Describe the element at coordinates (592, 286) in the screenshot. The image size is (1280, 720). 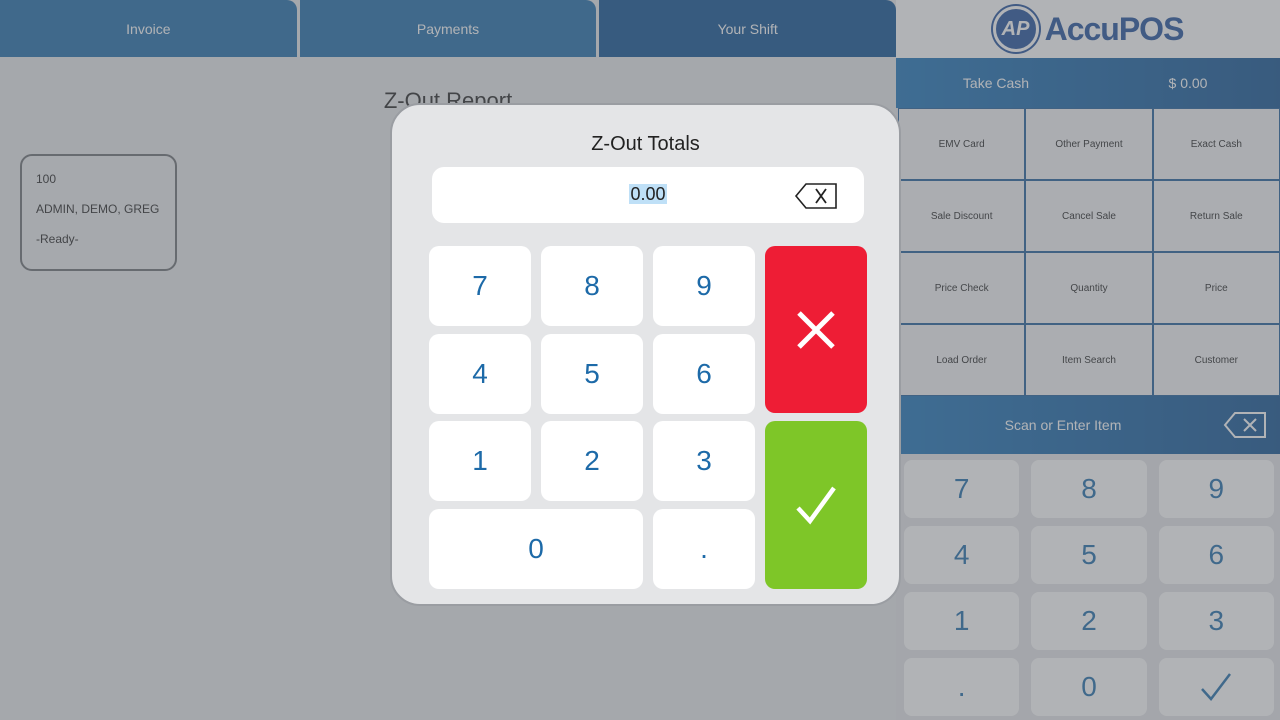
I see `key-8: 8` at that location.